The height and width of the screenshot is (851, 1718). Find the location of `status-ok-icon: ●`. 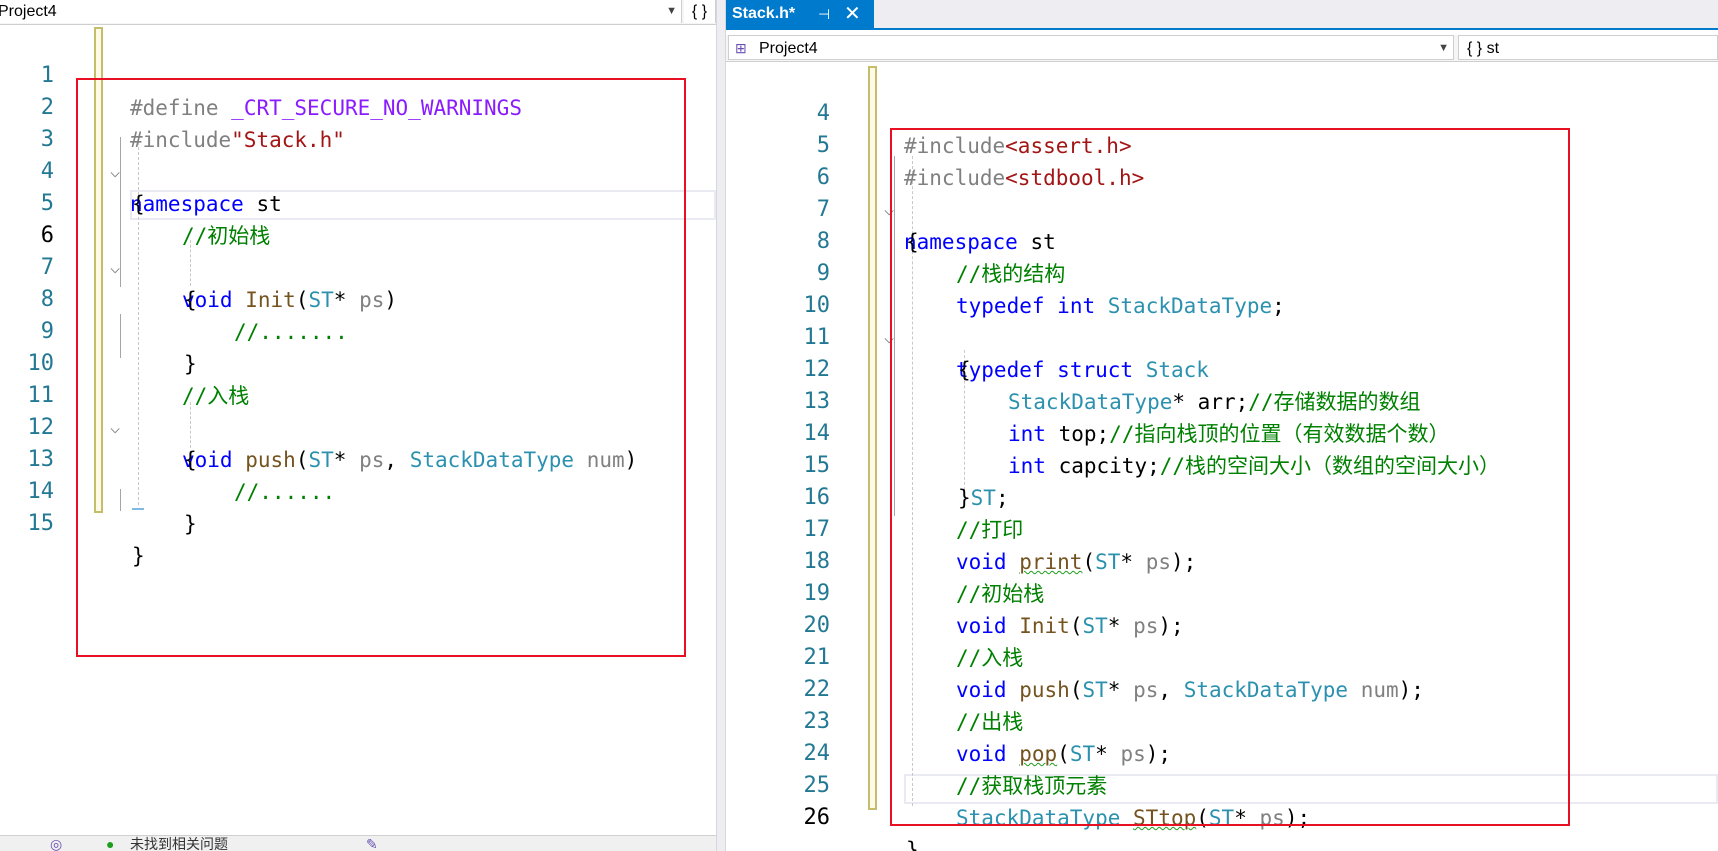

status-ok-icon: ● is located at coordinates (110, 843).